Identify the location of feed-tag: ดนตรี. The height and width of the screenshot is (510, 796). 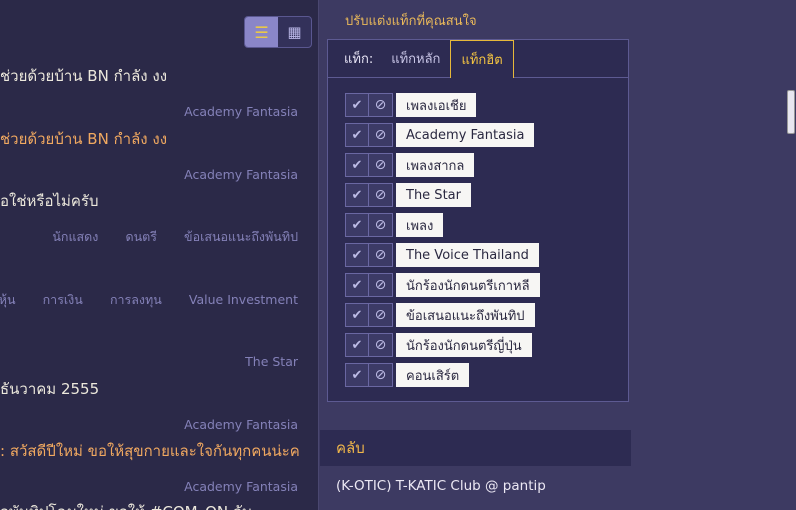
(141, 236).